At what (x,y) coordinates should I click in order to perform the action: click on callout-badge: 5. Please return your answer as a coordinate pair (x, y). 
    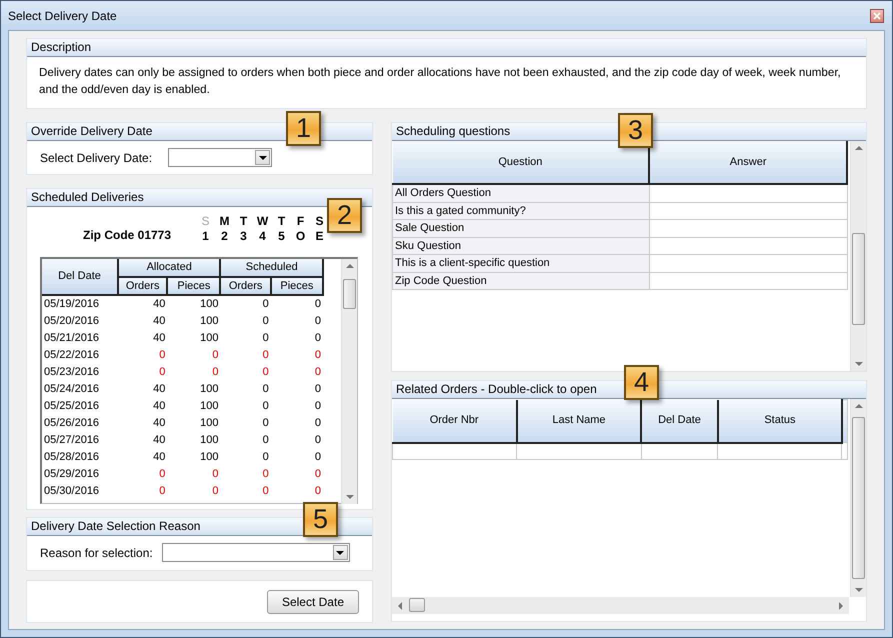
    Looking at the image, I should click on (320, 519).